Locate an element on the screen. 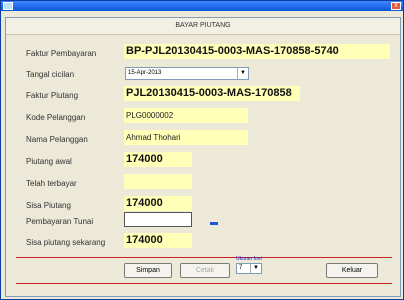 Image resolution: width=404 pixels, height=300 pixels. tangal-cicilan-value: 15-Apr-2013 is located at coordinates (145, 73).